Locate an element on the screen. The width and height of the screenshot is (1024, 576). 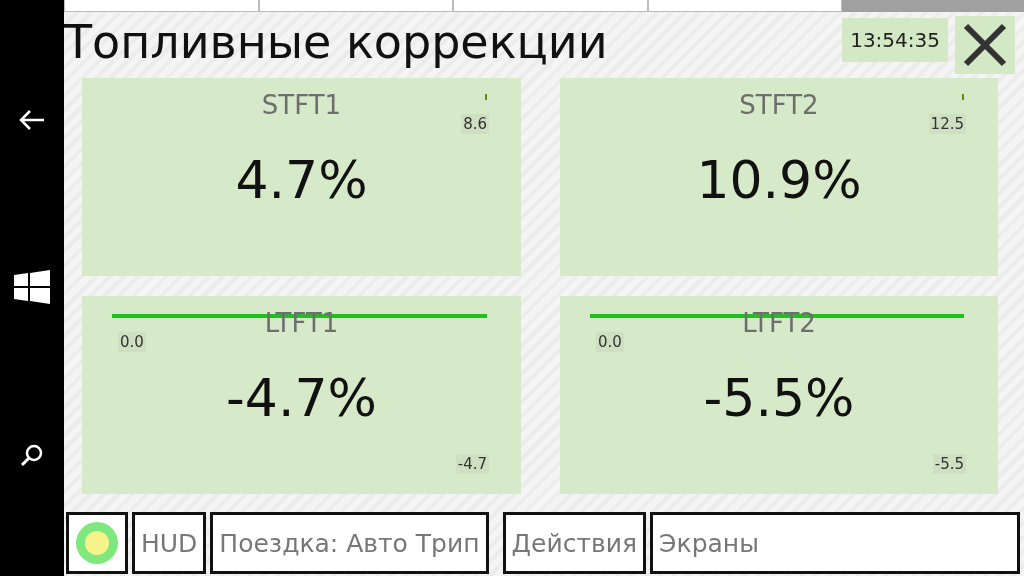
clock: 13:54:35 is located at coordinates (895, 40).